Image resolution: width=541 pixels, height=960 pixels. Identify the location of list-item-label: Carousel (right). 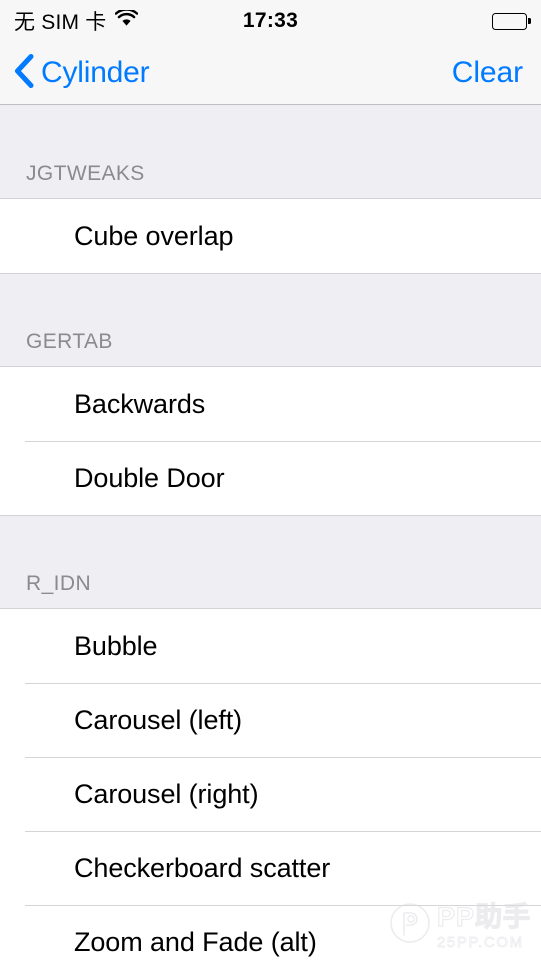
(166, 793).